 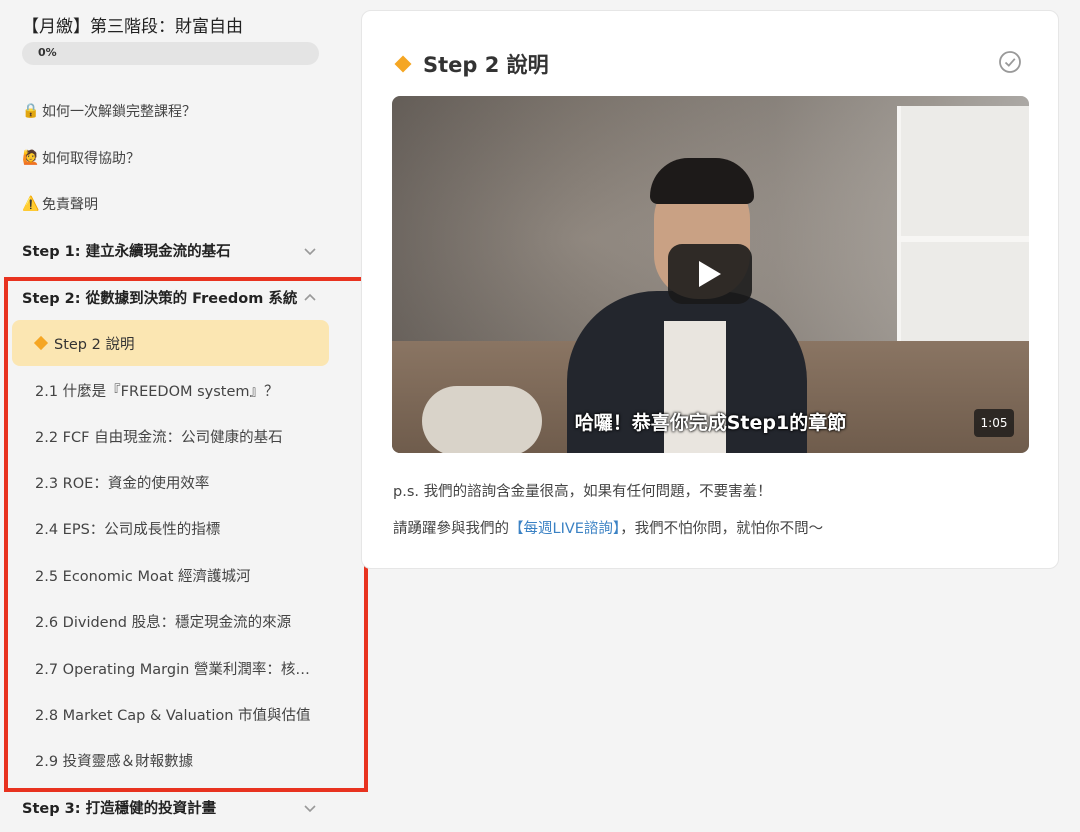 I want to click on lesson-title-text: Step 2 說明, so click(x=486, y=65).